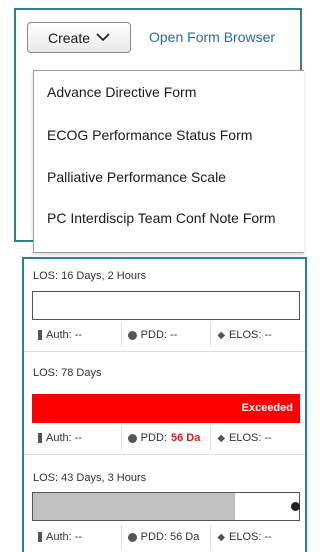  Describe the element at coordinates (171, 218) in the screenshot. I see `menu-item-pc-team-conf-note: PC Interdiscip Team Conf Note Form` at that location.